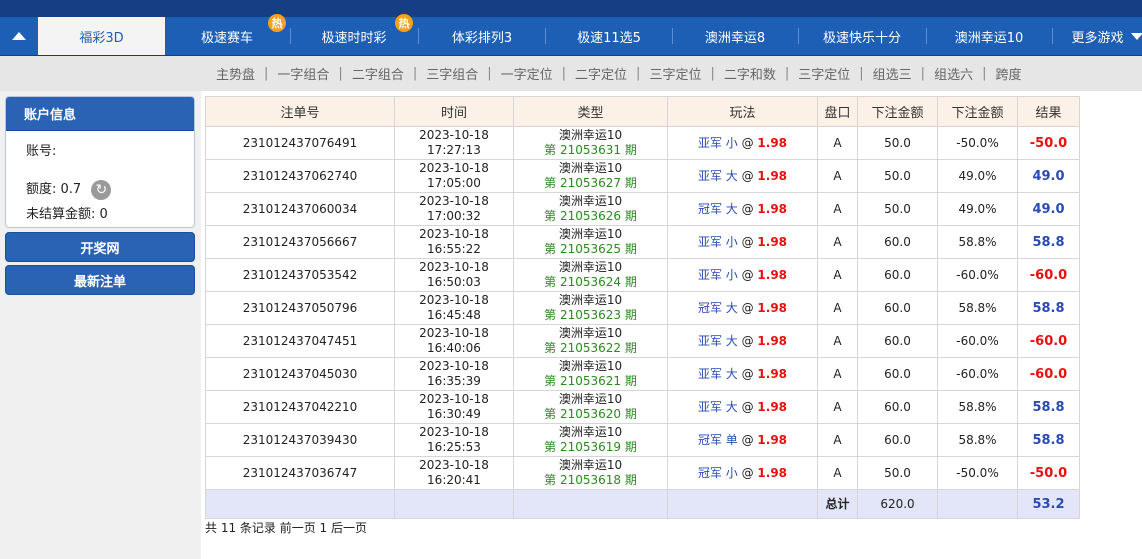 The width and height of the screenshot is (1142, 559). What do you see at coordinates (750, 73) in the screenshot?
I see `sub-nav-item: 二字和数` at bounding box center [750, 73].